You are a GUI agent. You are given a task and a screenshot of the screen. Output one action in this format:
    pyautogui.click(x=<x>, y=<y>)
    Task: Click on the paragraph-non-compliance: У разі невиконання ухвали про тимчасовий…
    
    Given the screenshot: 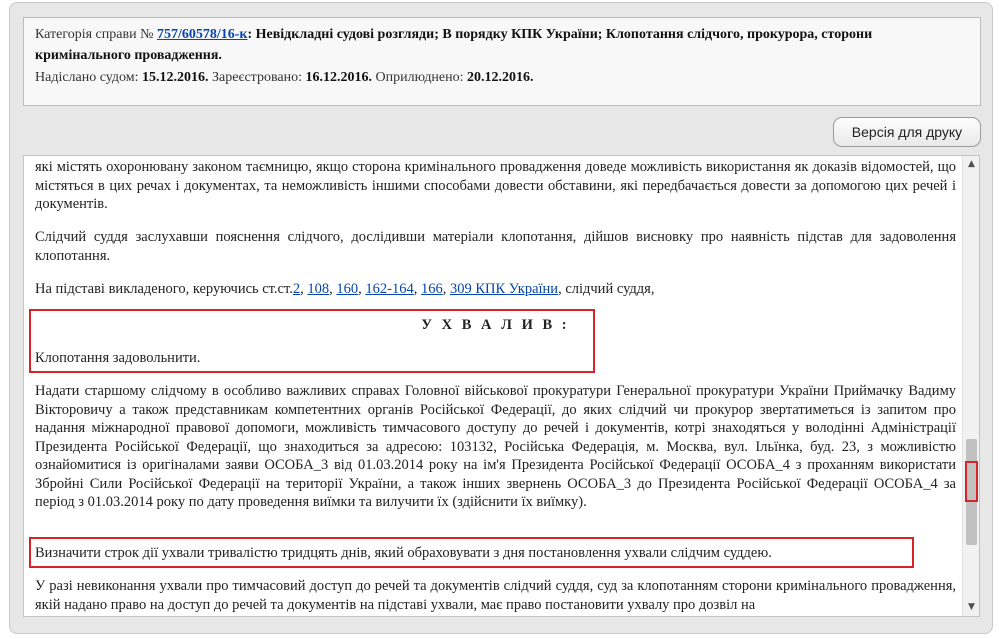 What is the action you would take?
    pyautogui.click(x=495, y=595)
    